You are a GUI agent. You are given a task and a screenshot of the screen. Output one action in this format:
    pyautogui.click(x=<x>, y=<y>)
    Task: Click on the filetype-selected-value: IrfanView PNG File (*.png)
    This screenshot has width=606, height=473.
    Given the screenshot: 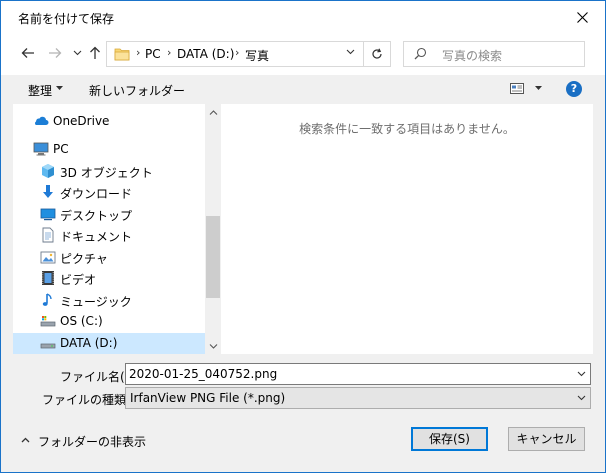 What is the action you would take?
    pyautogui.click(x=208, y=398)
    